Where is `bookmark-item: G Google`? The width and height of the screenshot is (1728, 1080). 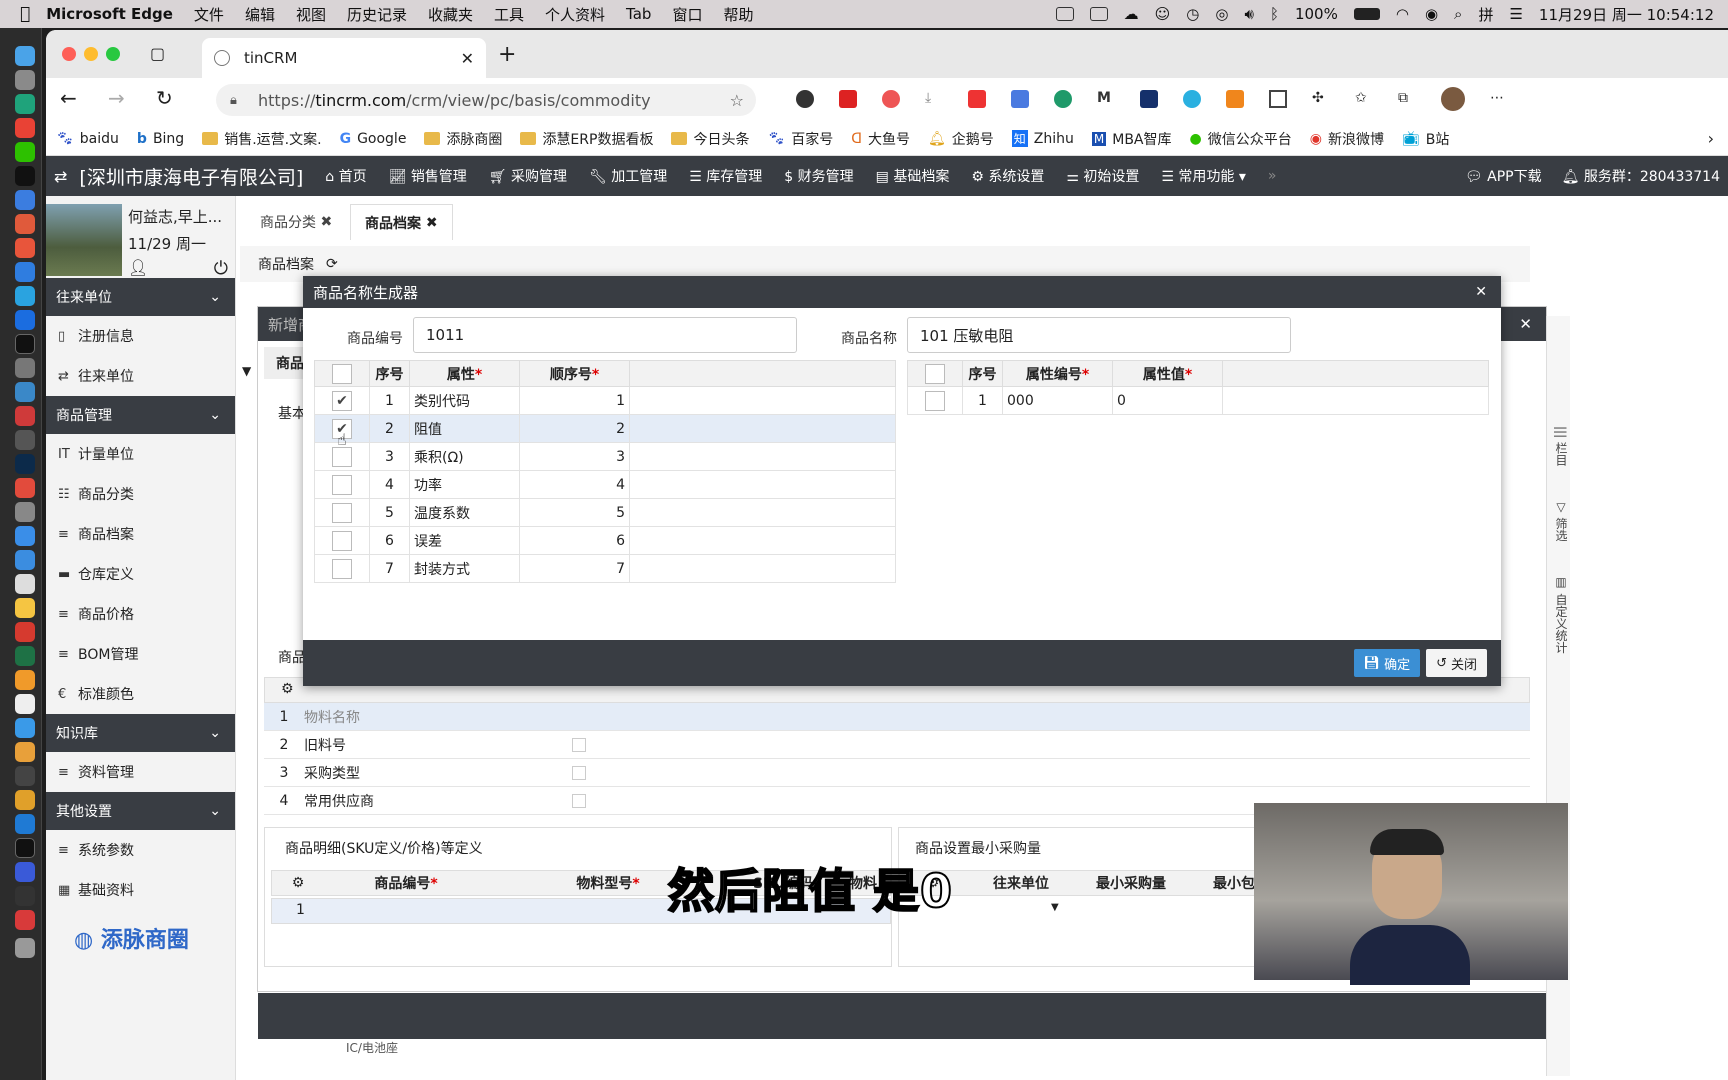
bookmark-item: G Google is located at coordinates (373, 139).